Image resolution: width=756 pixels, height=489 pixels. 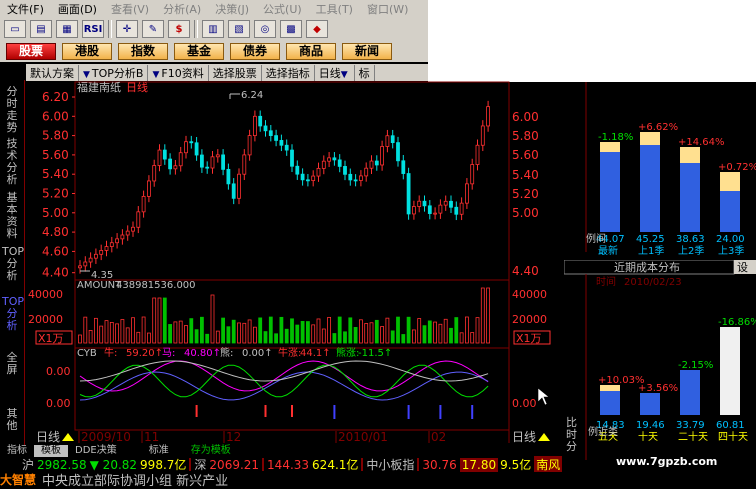 What do you see at coordinates (12, 420) in the screenshot?
I see `nav-other: 其他` at bounding box center [12, 420].